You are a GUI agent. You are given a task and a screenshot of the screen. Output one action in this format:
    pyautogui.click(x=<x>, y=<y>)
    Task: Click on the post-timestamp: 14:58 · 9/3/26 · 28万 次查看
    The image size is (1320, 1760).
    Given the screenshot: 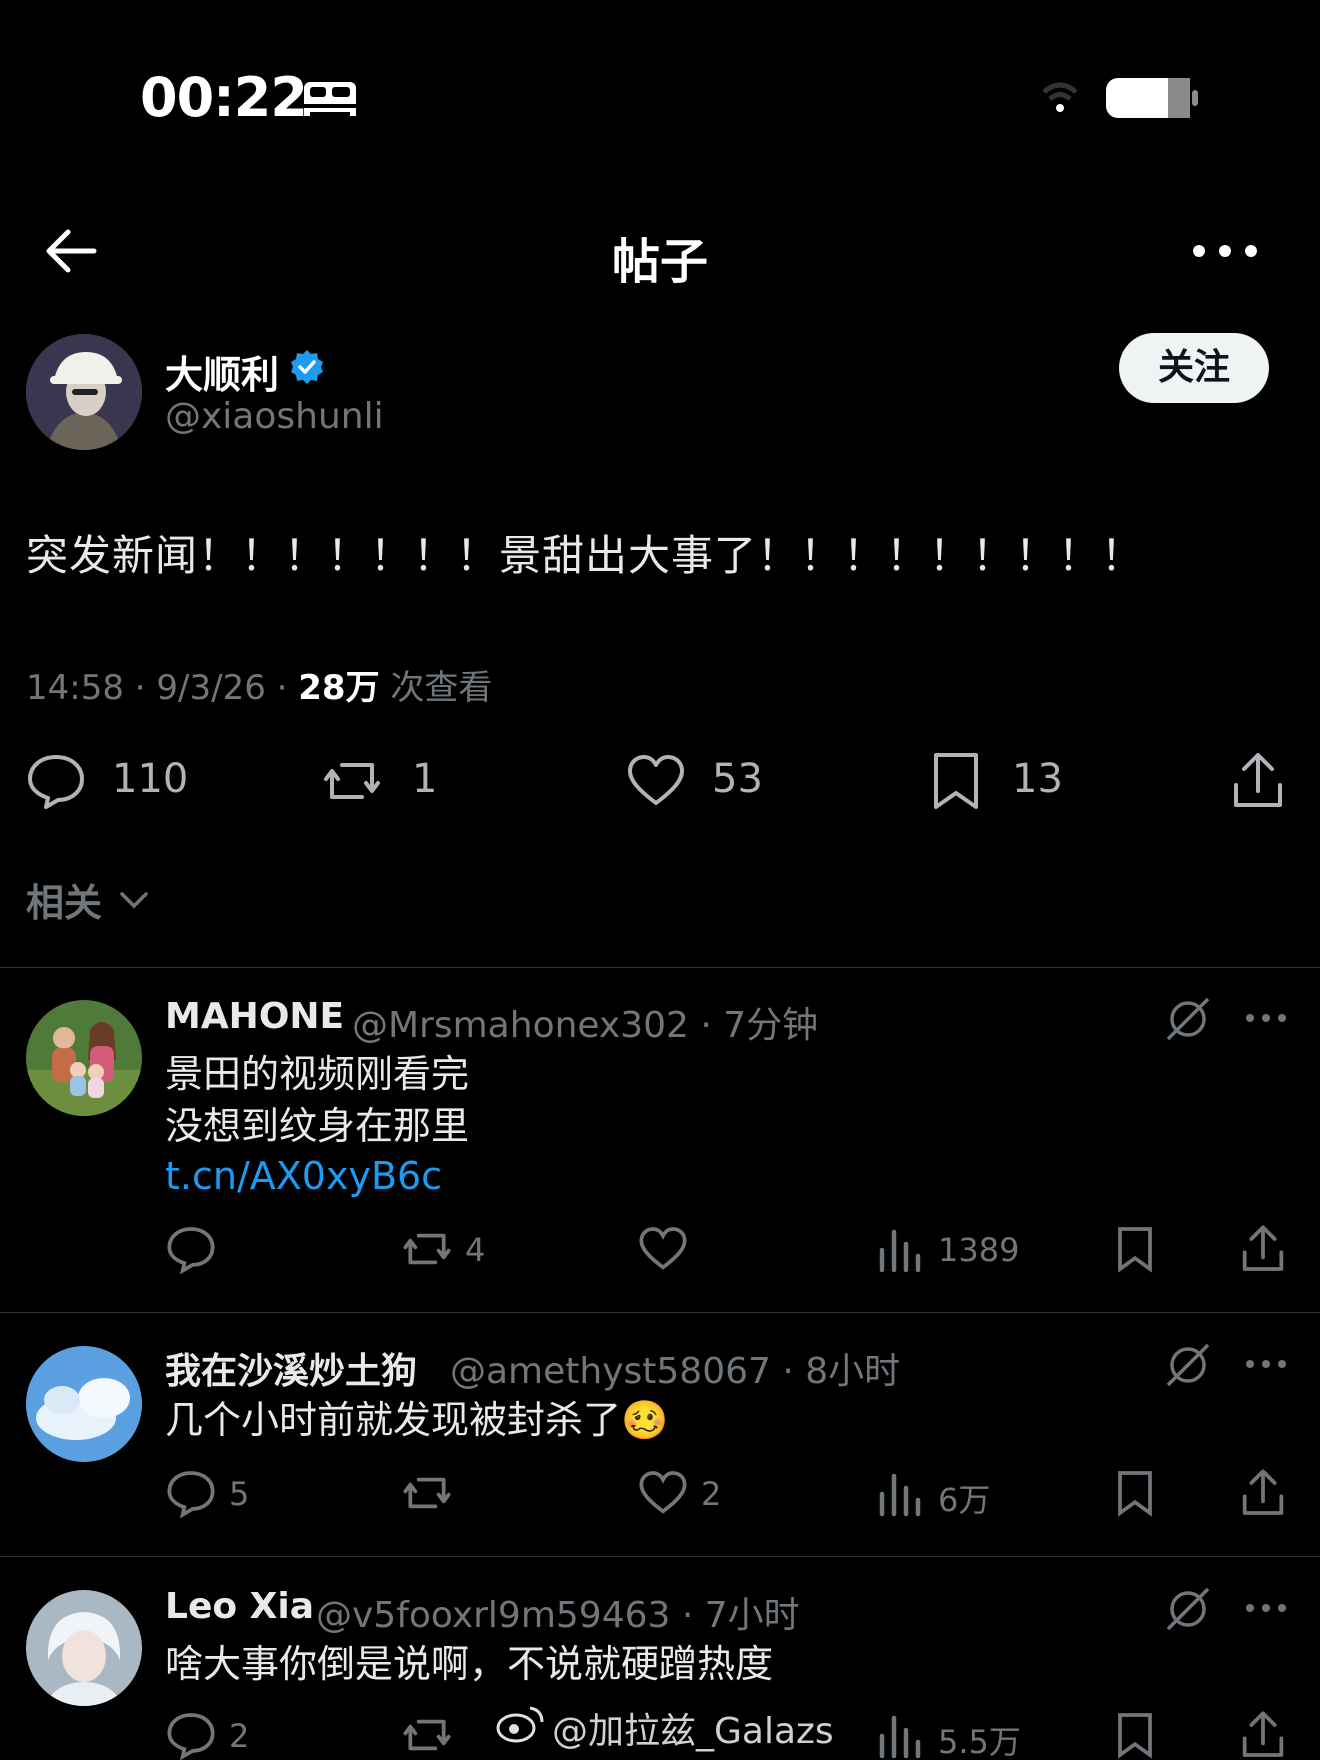 What is the action you would take?
    pyautogui.click(x=259, y=684)
    